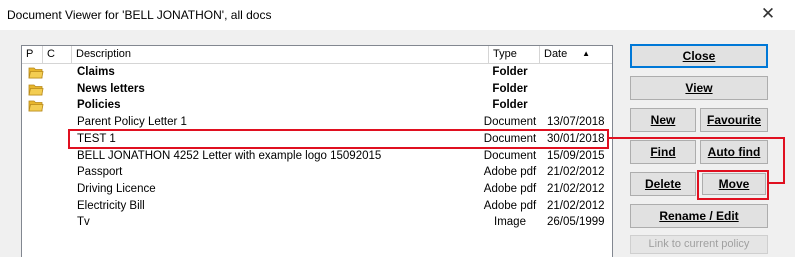 The image size is (795, 257). Describe the element at coordinates (111, 88) in the screenshot. I see `row-description: News letters` at that location.